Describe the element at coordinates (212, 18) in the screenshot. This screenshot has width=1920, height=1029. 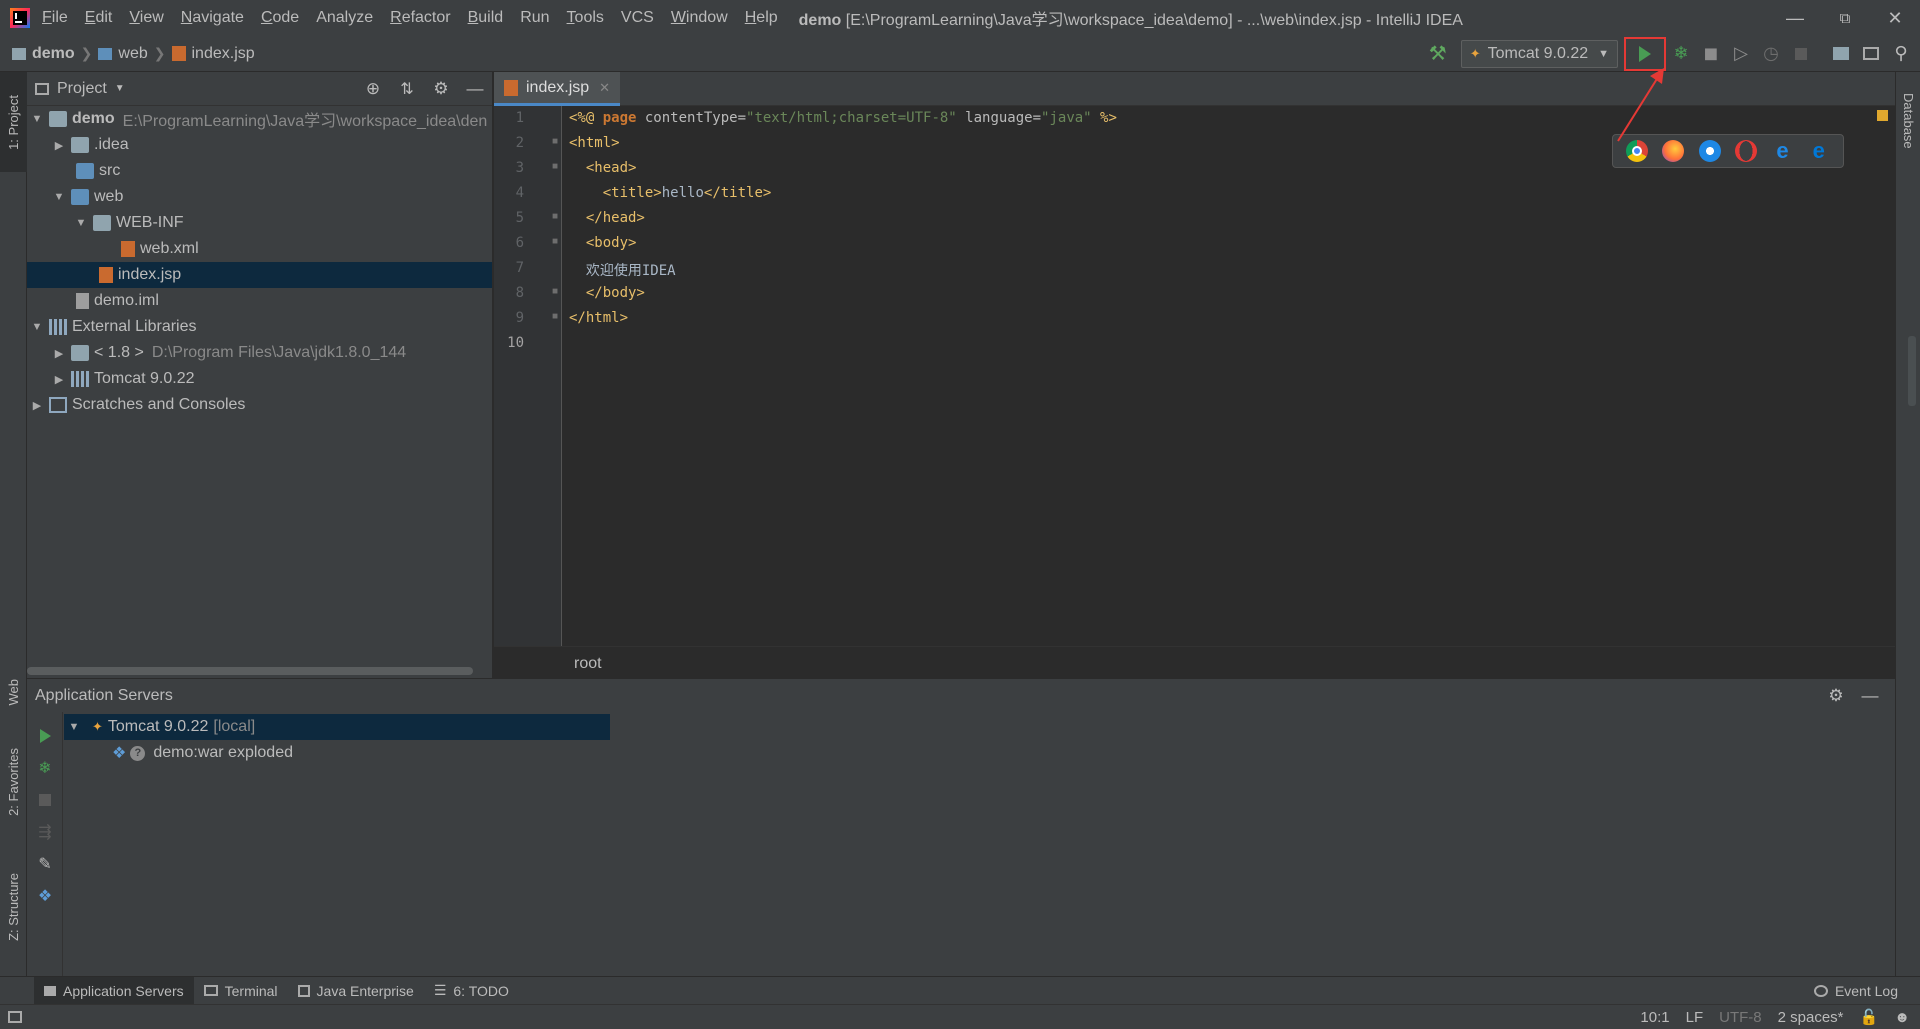
I see `menu-navigate: Navigate` at that location.